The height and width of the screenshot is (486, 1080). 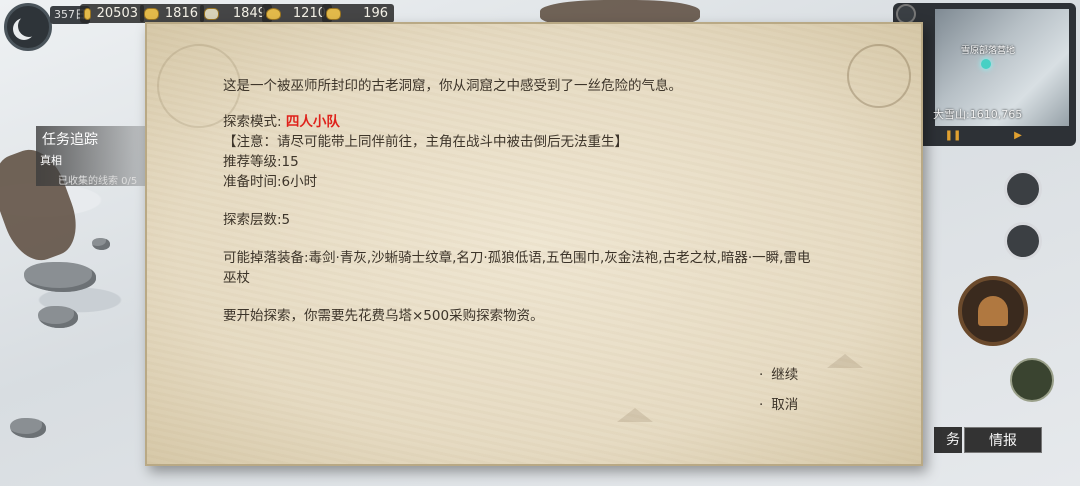 What do you see at coordinates (953, 136) in the screenshot?
I see `pause-icon: ❚❚` at bounding box center [953, 136].